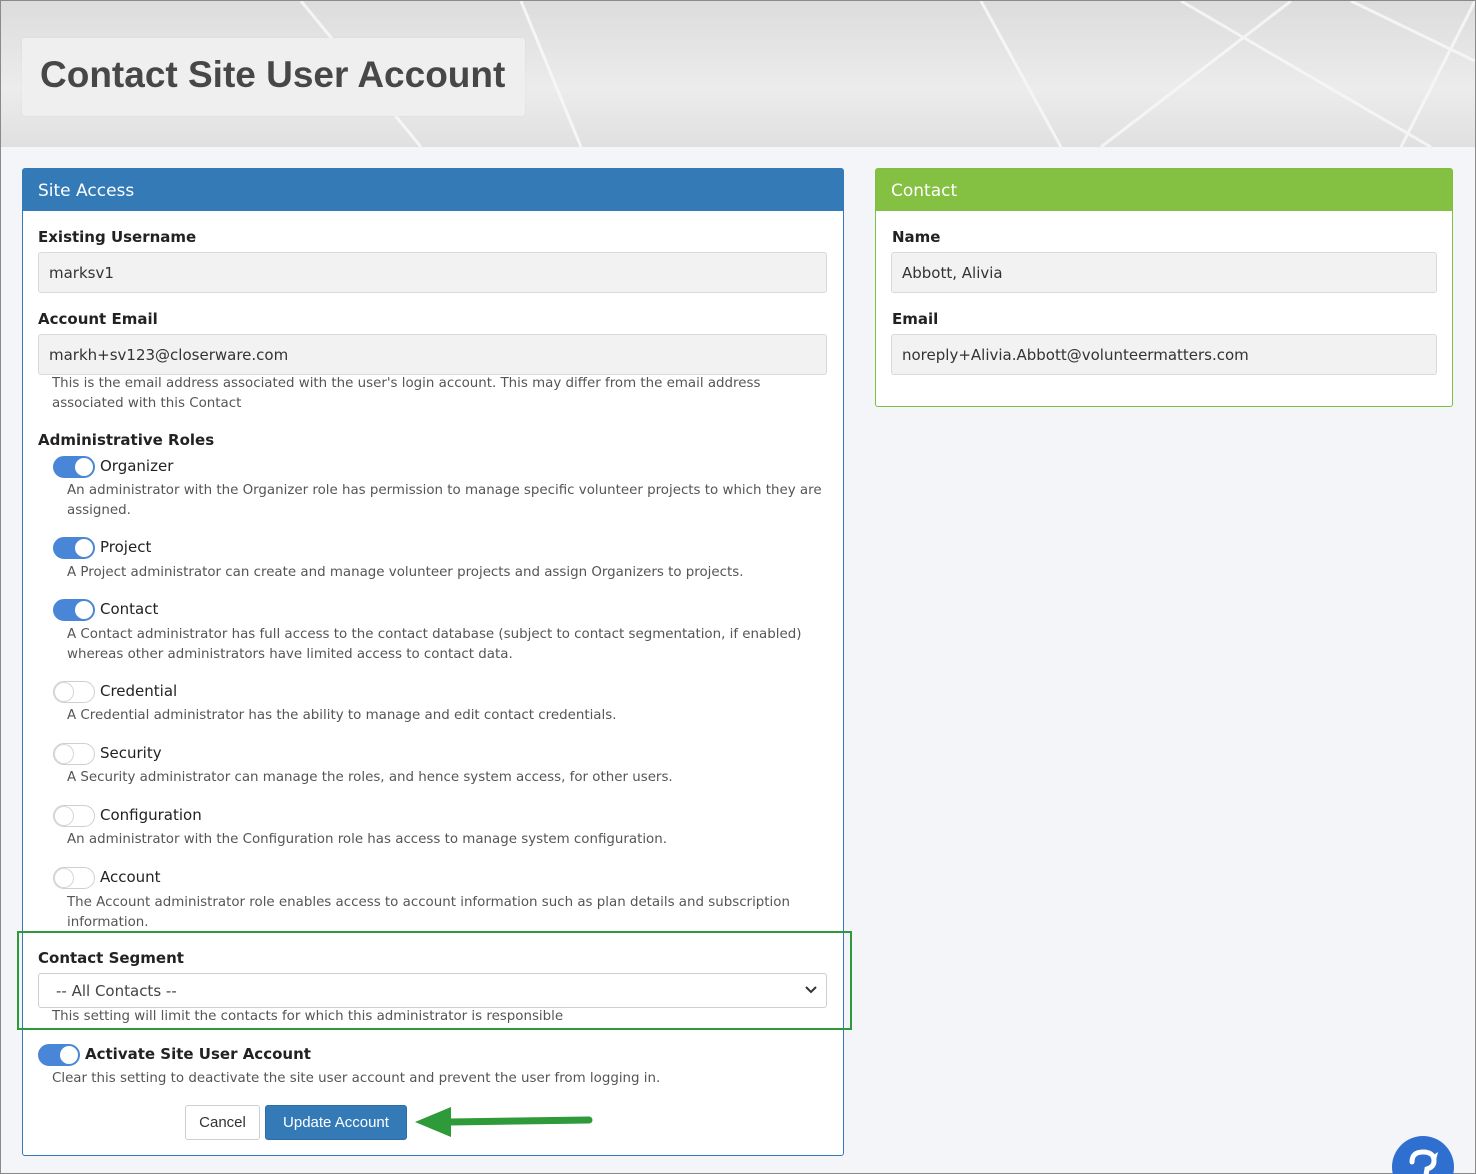 The image size is (1476, 1174). Describe the element at coordinates (74, 878) in the screenshot. I see `account-toggle` at that location.